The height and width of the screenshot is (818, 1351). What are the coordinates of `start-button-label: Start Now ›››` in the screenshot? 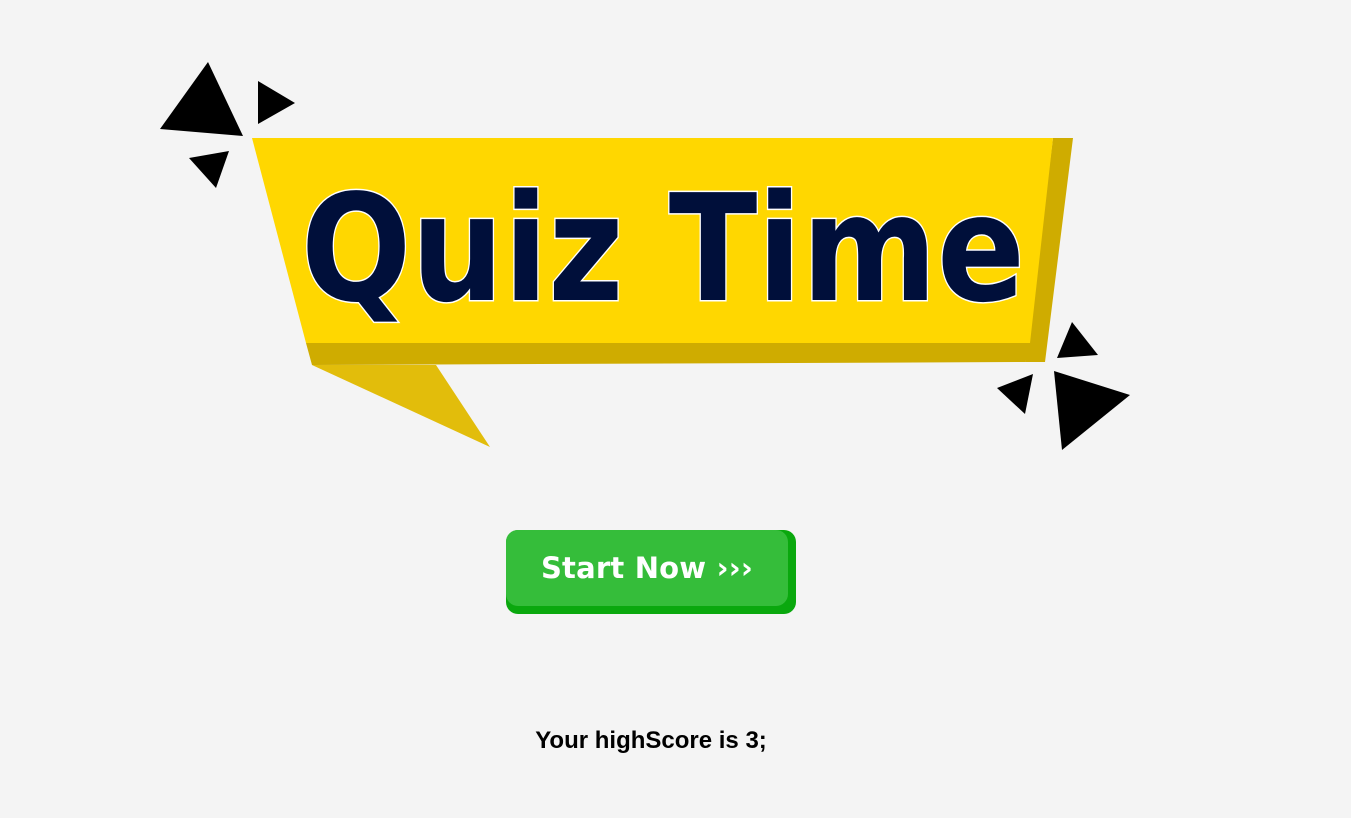 It's located at (647, 568).